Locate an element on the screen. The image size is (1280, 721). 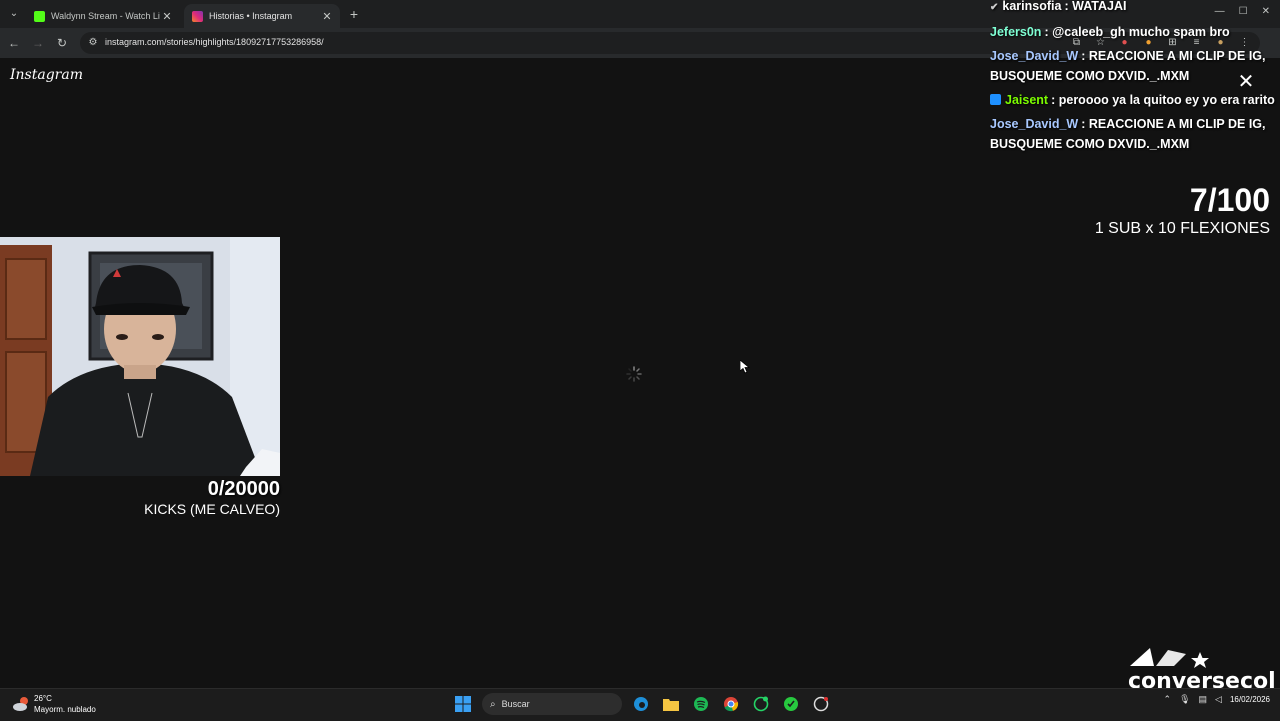
taskbar-search: ⌕ Buscar is located at coordinates (552, 704).